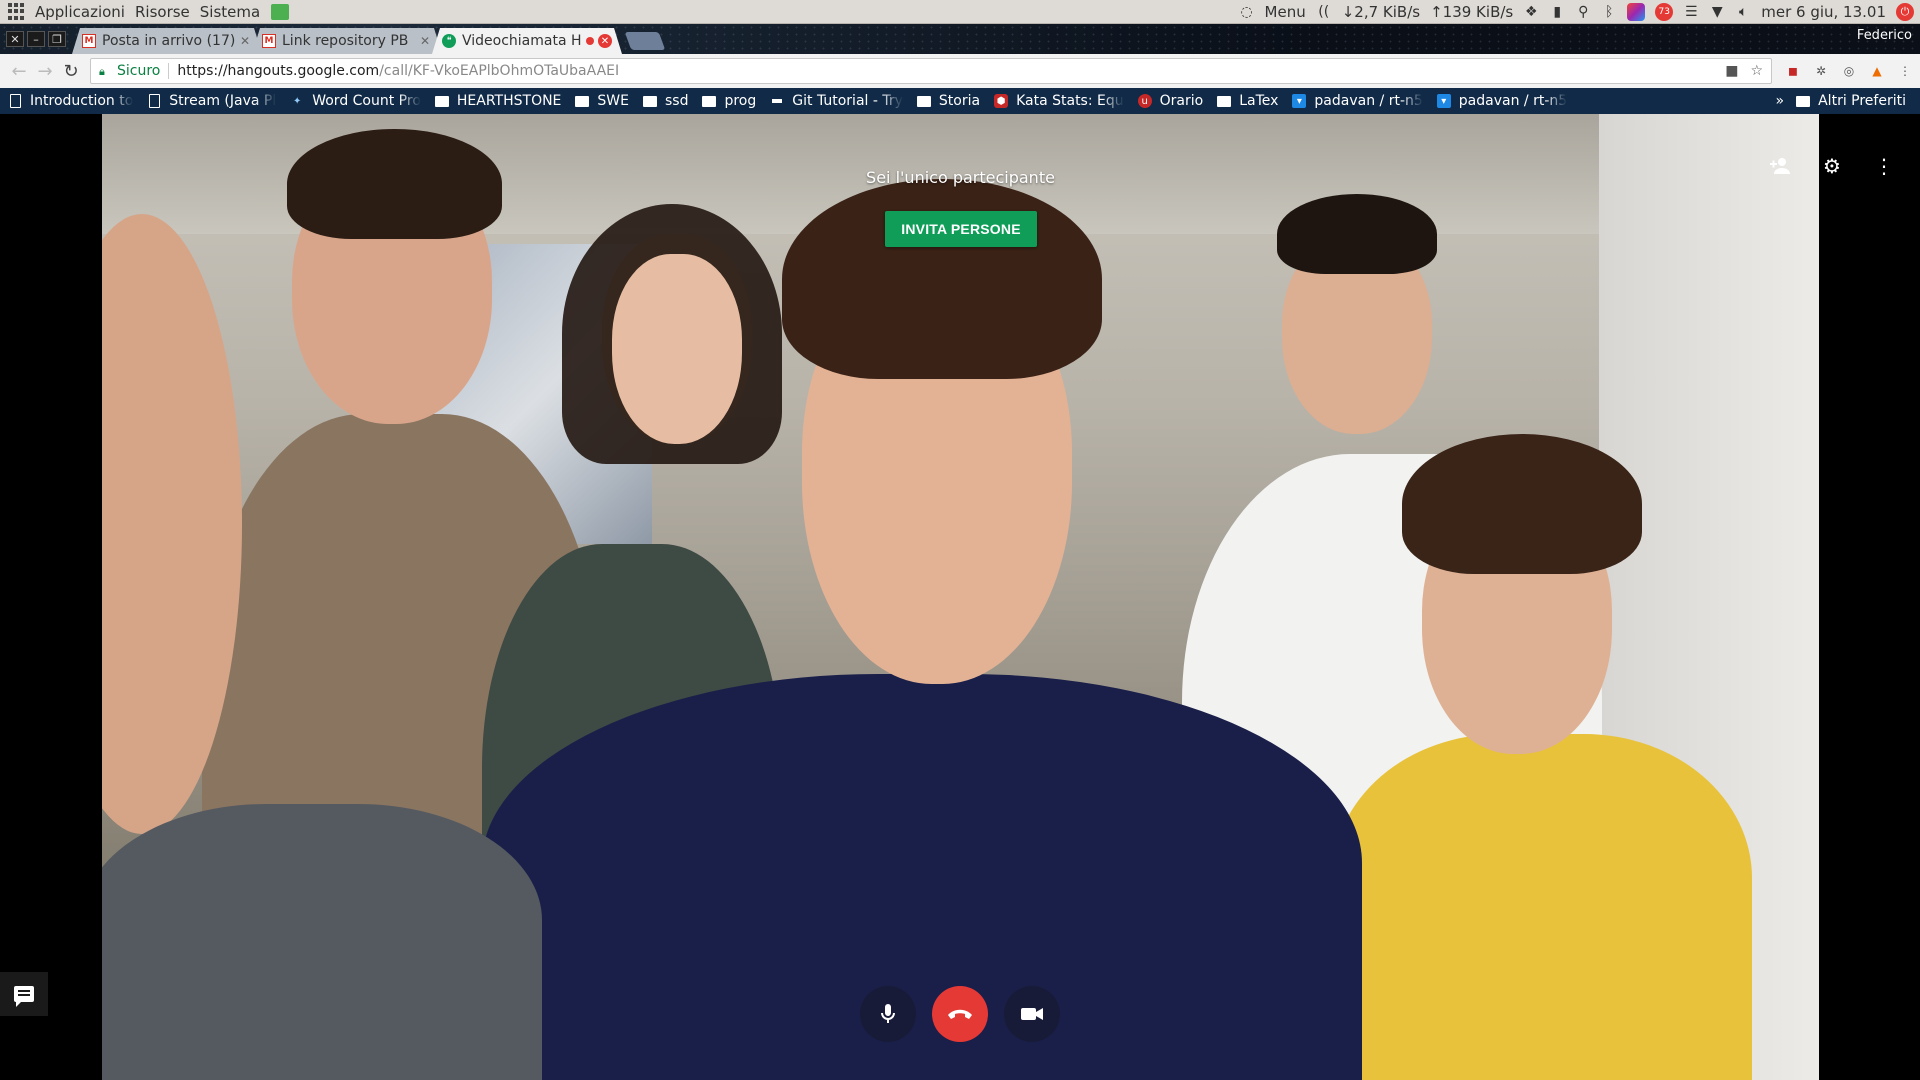 This screenshot has height=1080, width=1920. What do you see at coordinates (1247, 101) in the screenshot?
I see `bookmark-folder: LaTex` at bounding box center [1247, 101].